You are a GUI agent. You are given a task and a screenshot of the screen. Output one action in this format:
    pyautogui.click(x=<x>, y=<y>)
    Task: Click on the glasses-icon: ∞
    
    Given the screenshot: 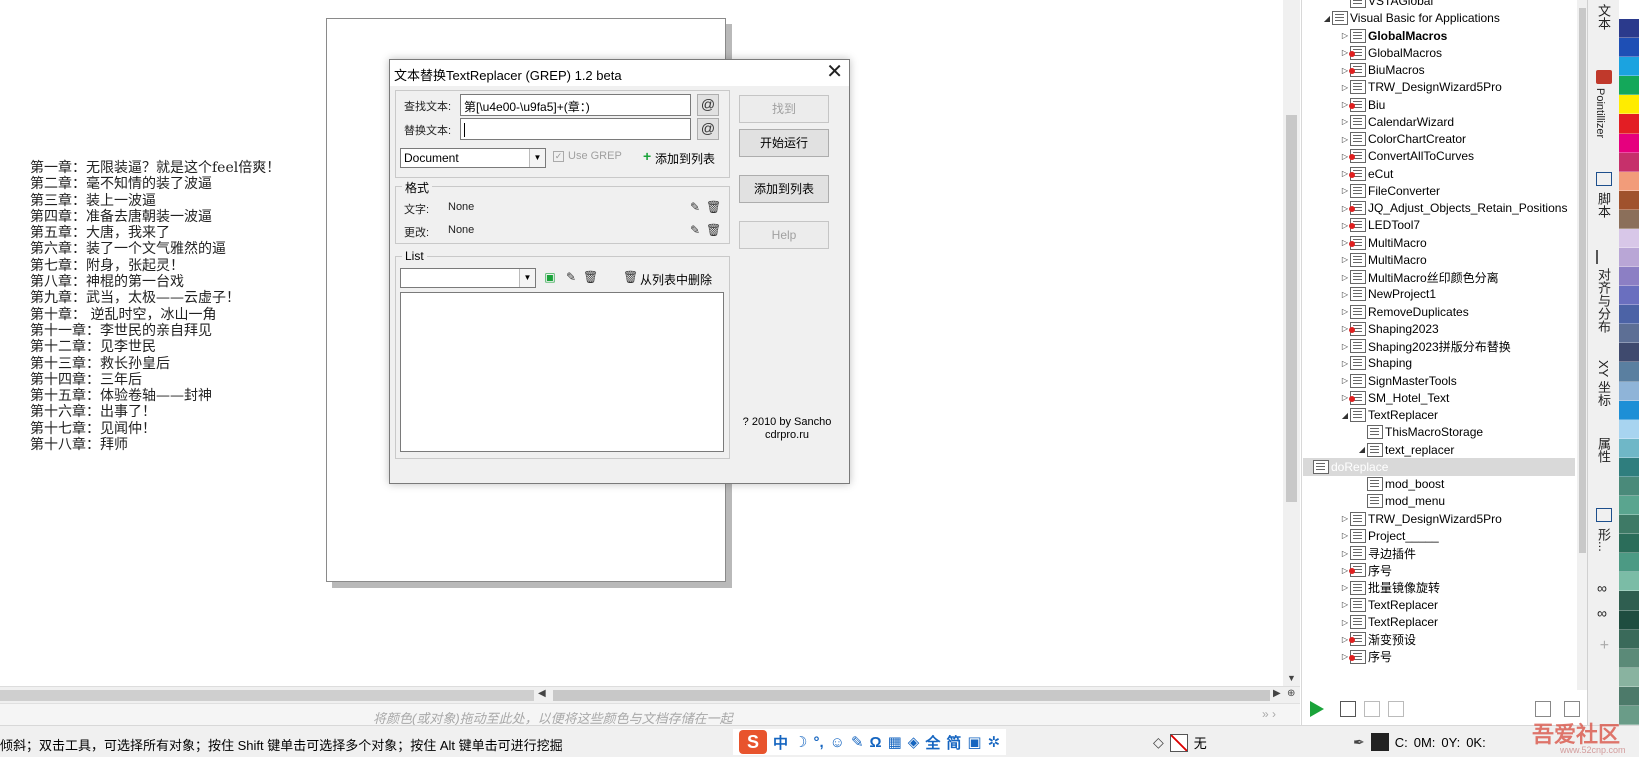 What is the action you would take?
    pyautogui.click(x=1602, y=588)
    